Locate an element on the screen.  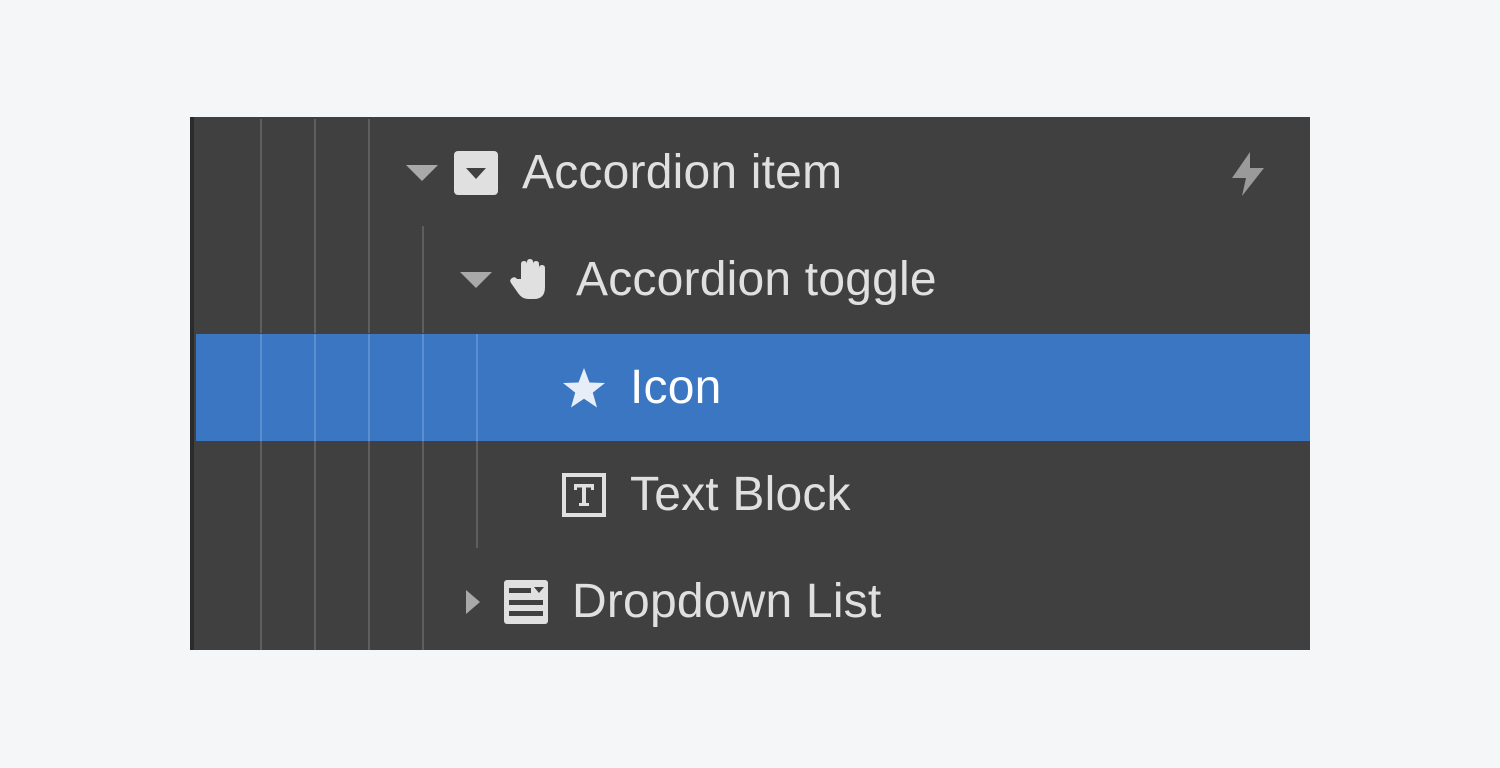
expand-caret-icon is located at coordinates (473, 601).